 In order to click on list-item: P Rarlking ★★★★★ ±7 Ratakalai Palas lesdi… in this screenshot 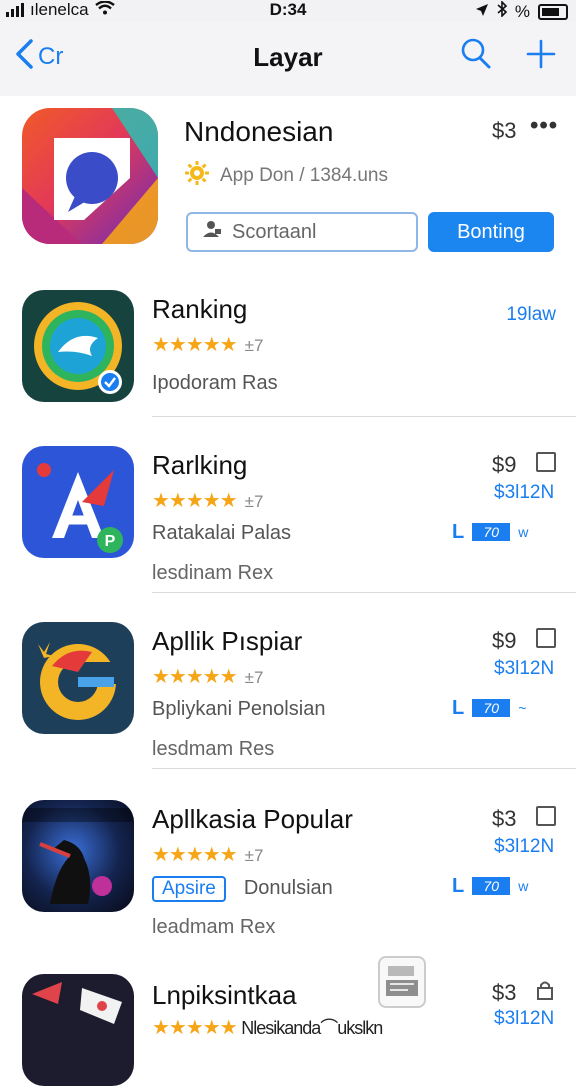, I will do `click(288, 512)`.